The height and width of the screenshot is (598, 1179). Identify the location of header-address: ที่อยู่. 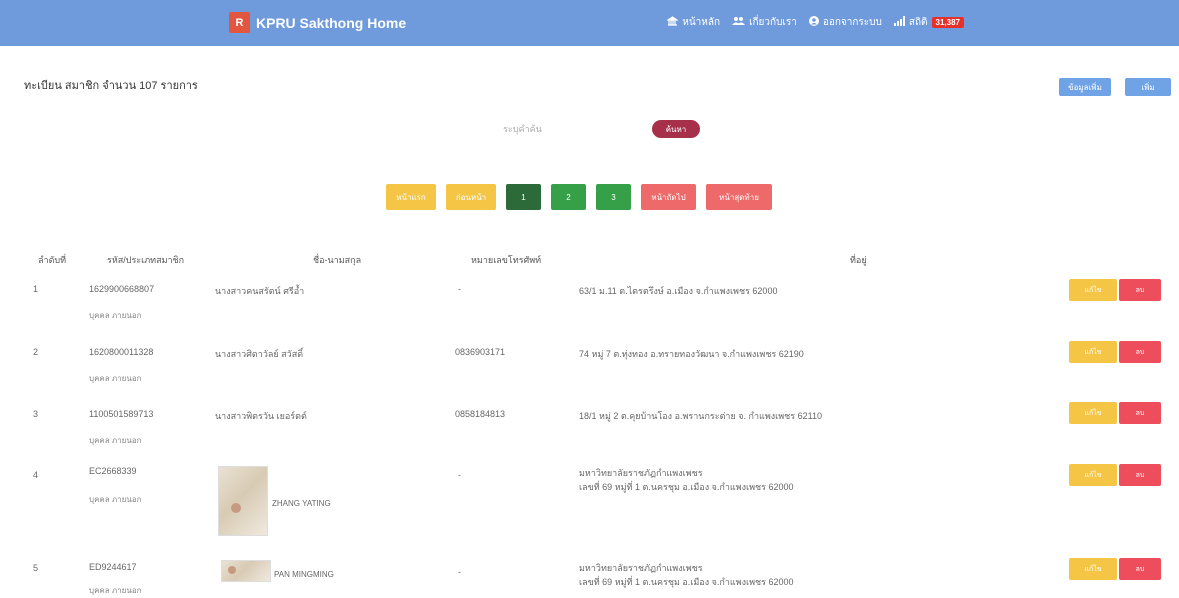
(858, 260).